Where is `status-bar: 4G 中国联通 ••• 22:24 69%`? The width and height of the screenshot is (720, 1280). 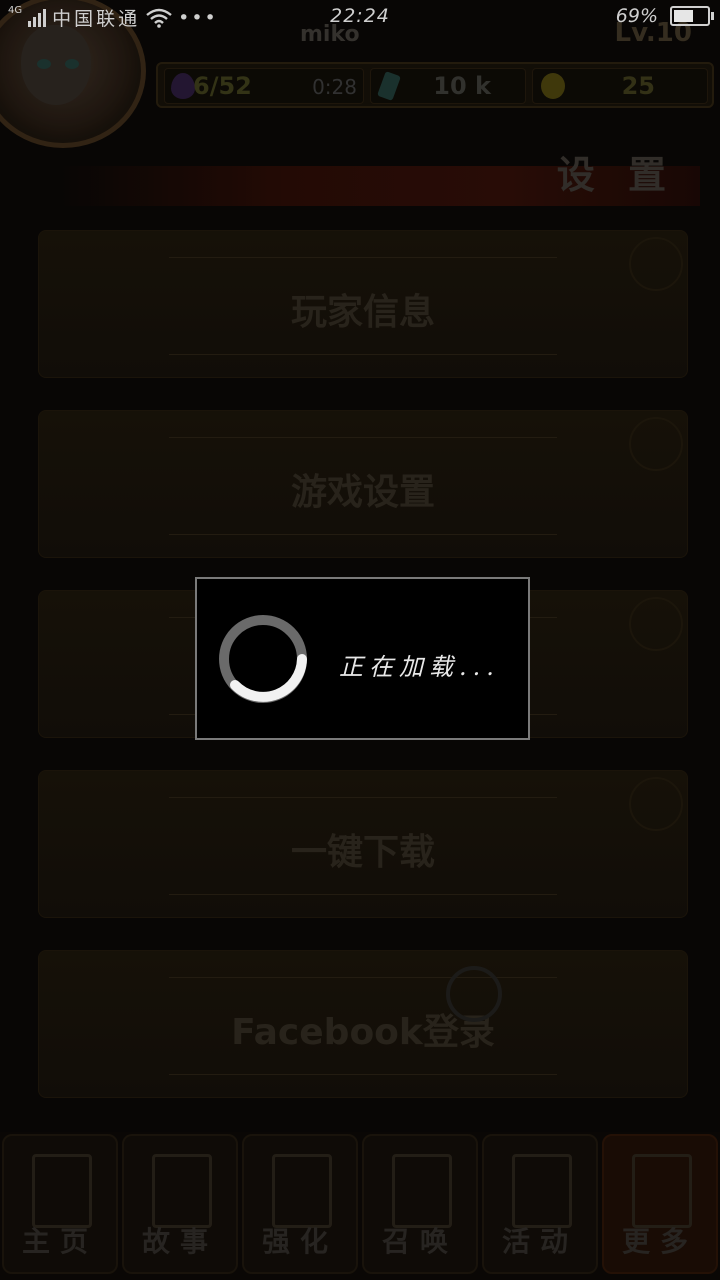 status-bar: 4G 中国联通 ••• 22:24 69% is located at coordinates (360, 18).